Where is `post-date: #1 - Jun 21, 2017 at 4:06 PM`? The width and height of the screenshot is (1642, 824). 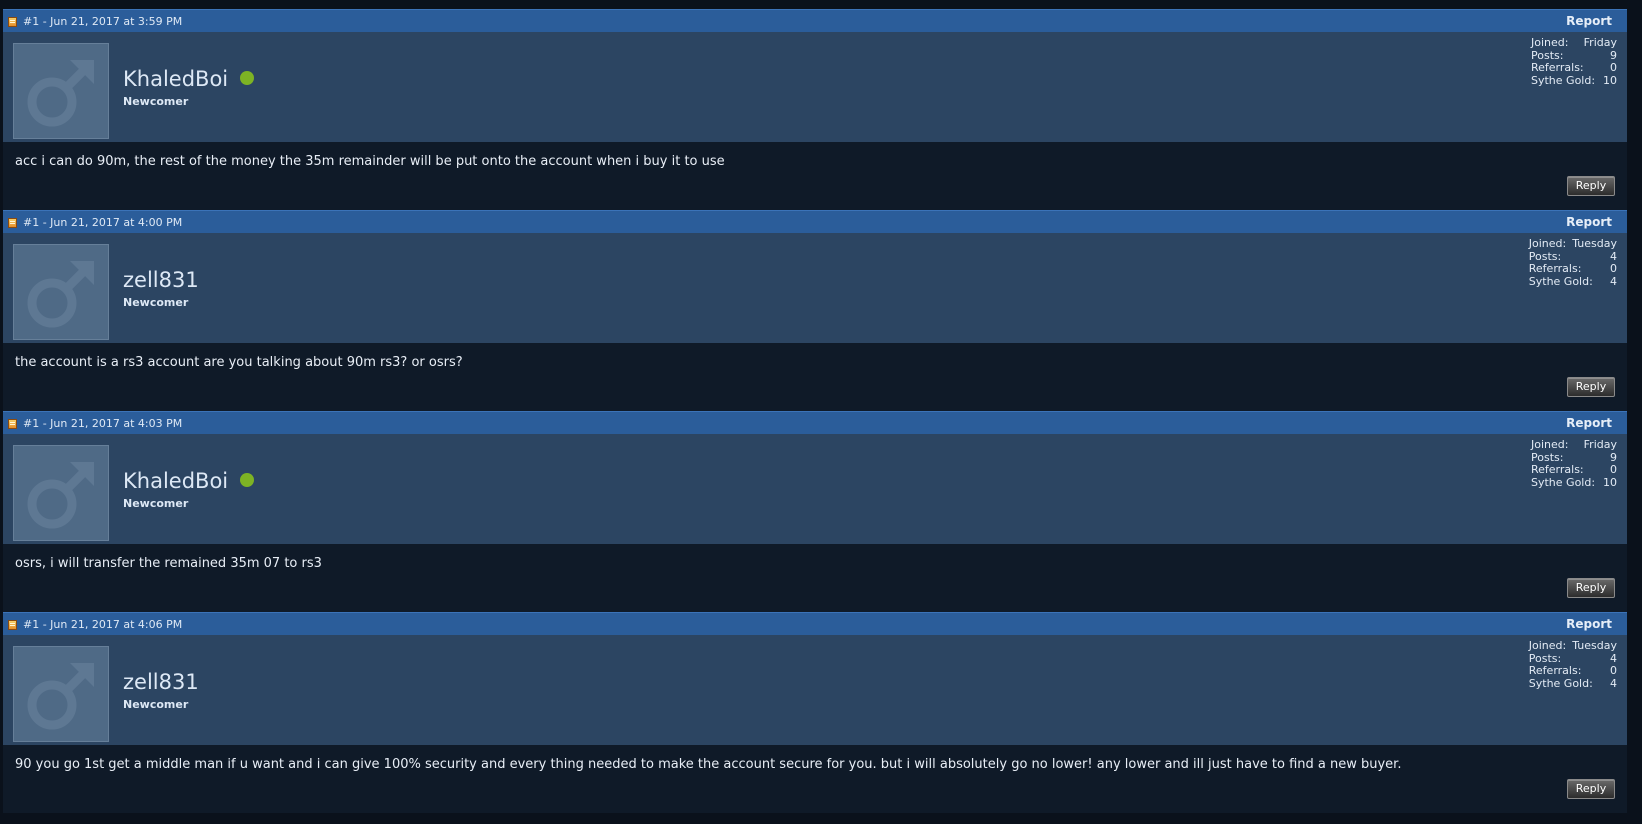
post-date: #1 - Jun 21, 2017 at 4:06 PM is located at coordinates (103, 624).